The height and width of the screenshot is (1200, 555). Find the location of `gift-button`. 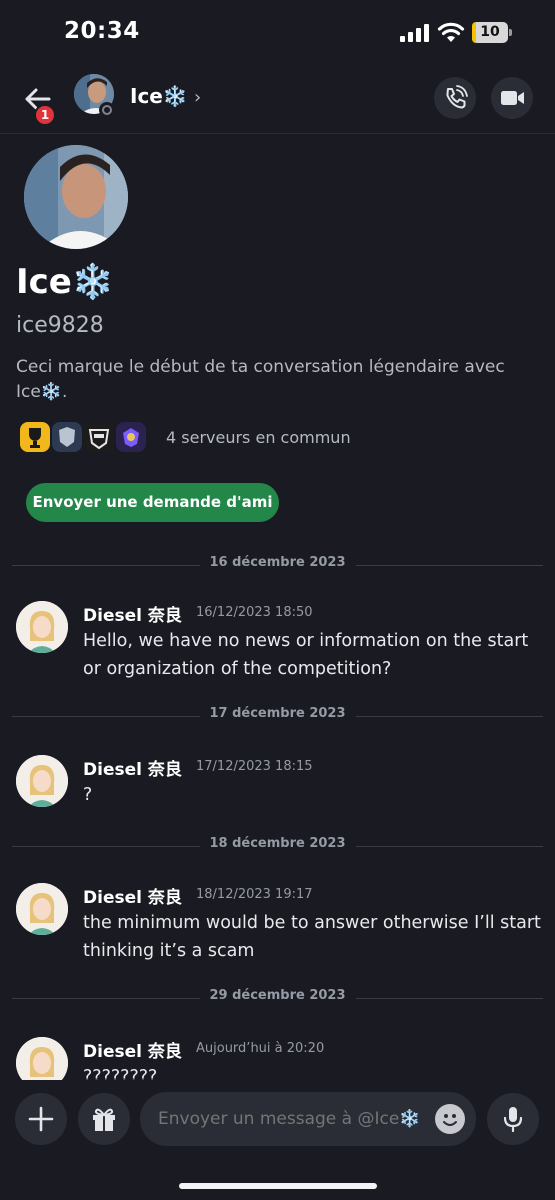

gift-button is located at coordinates (104, 1119).